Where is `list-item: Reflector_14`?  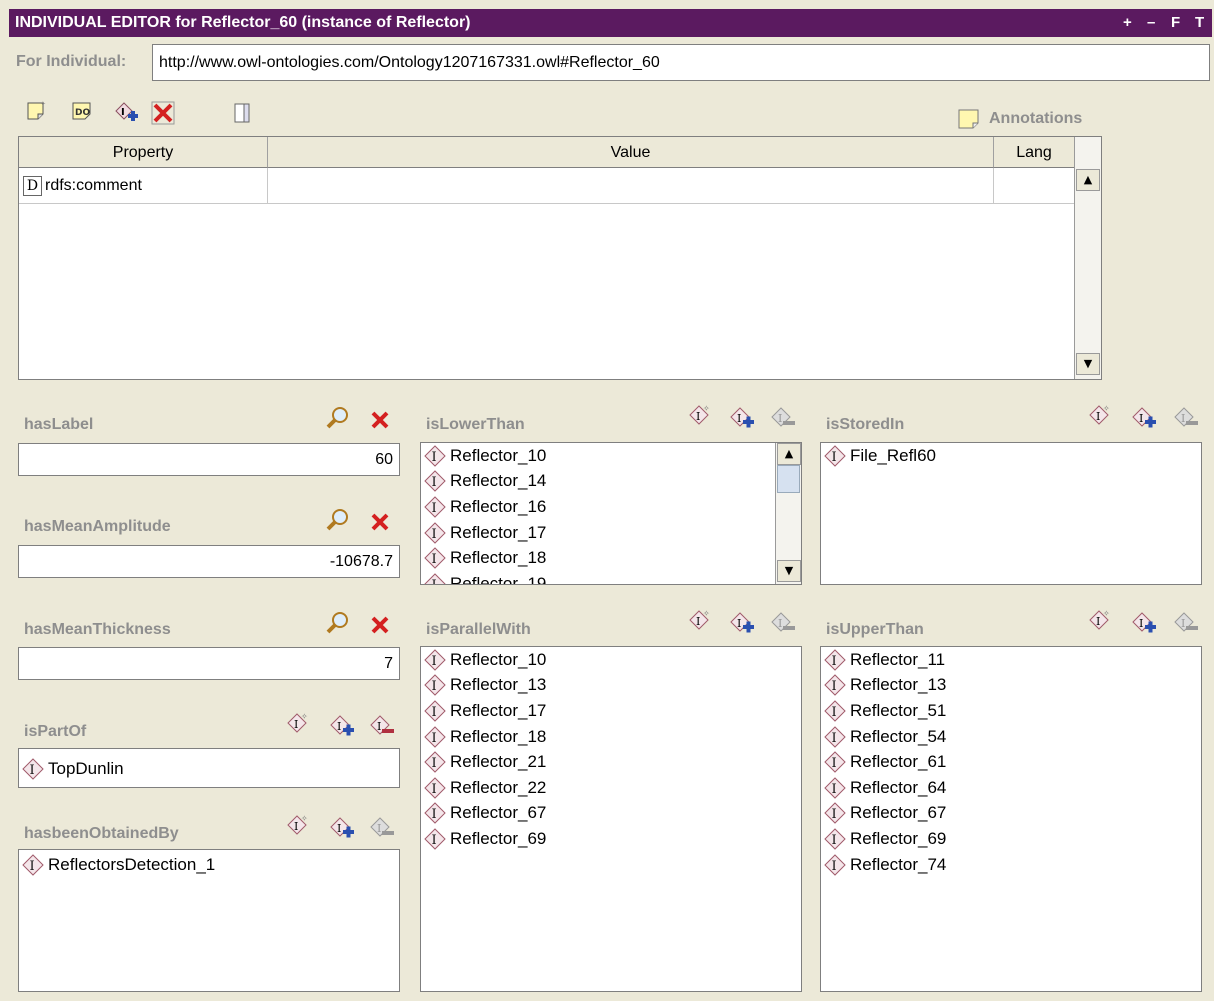
list-item: Reflector_14 is located at coordinates (612, 482).